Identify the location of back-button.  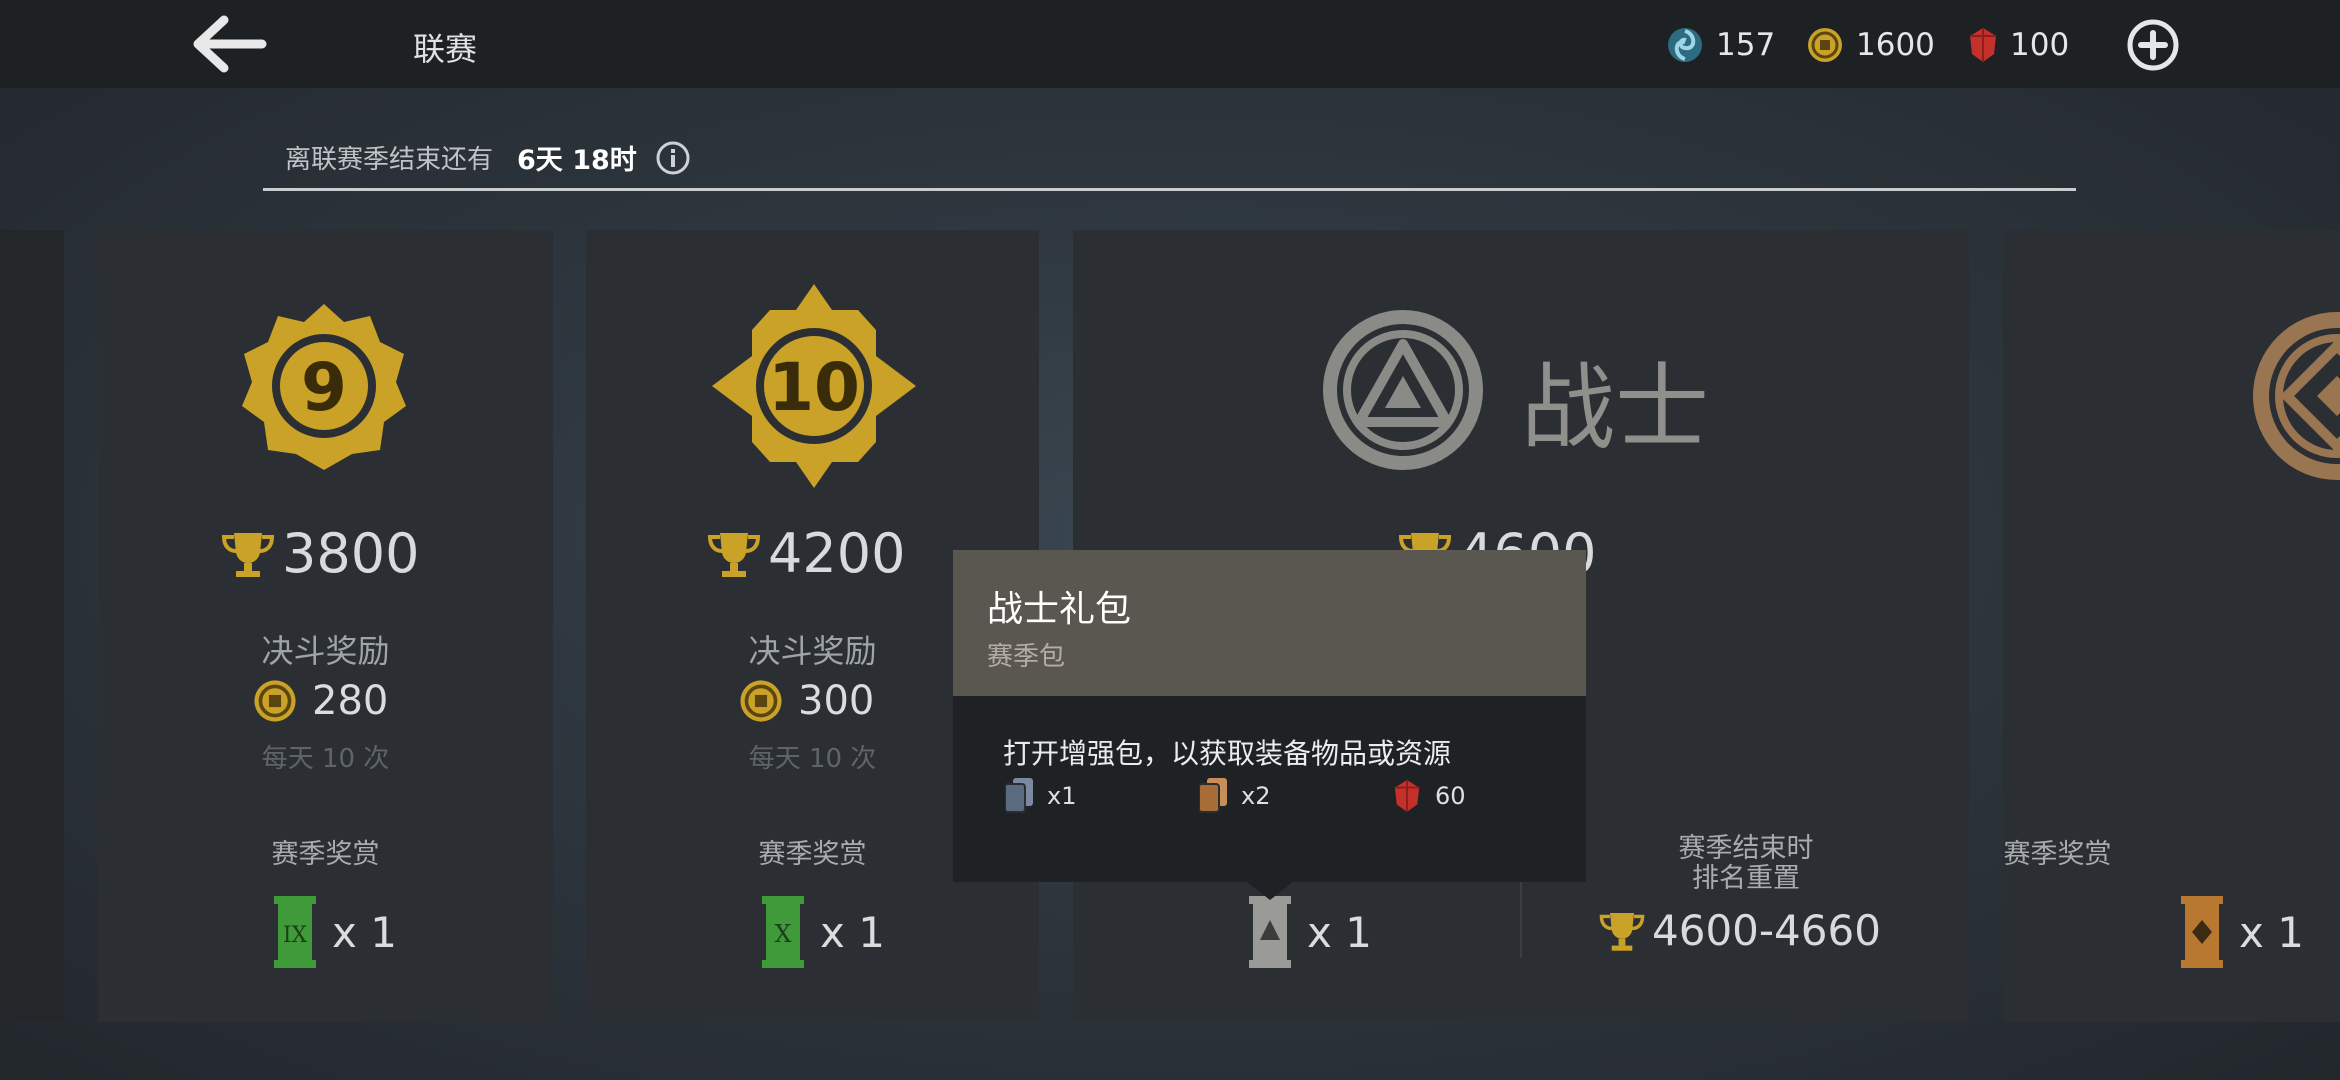
(230, 44).